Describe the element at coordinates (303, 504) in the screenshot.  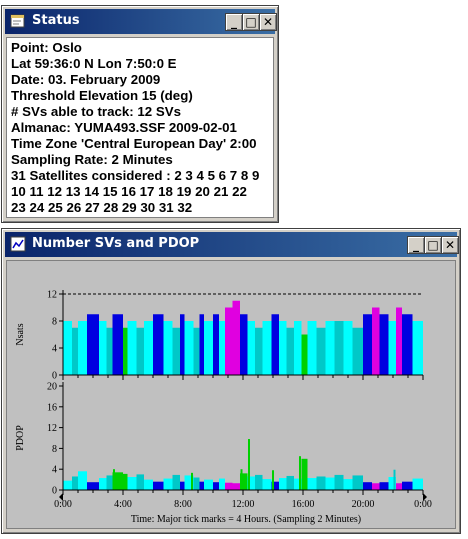
I see `pdop-x-tick-label: 16:00` at that location.